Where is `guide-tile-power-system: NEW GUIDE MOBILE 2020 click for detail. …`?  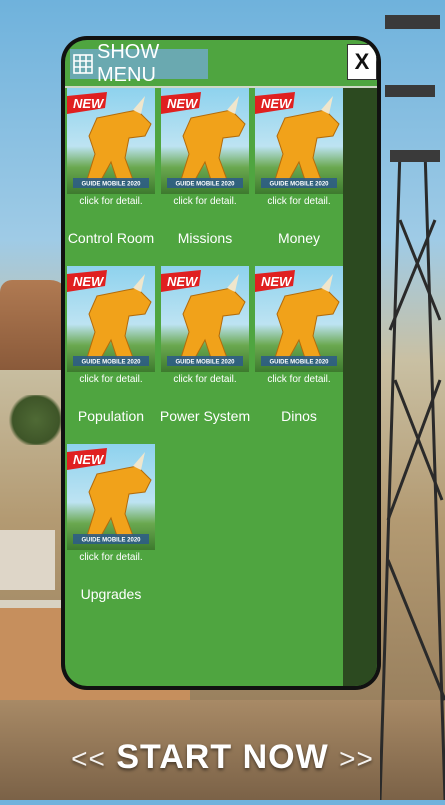 guide-tile-power-system: NEW GUIDE MOBILE 2020 click for detail. … is located at coordinates (207, 355).